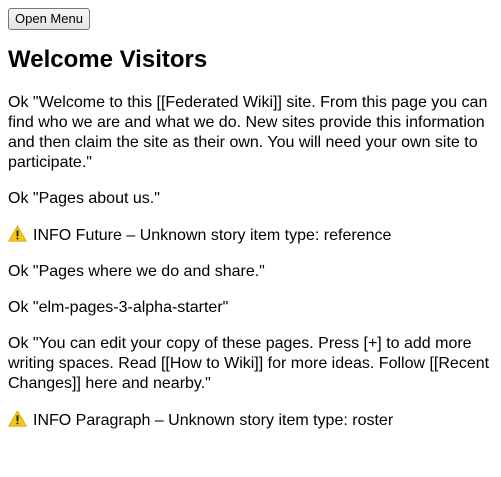  Describe the element at coordinates (84, 198) in the screenshot. I see `story-paragraph-text: Ok "Pages about us."` at that location.